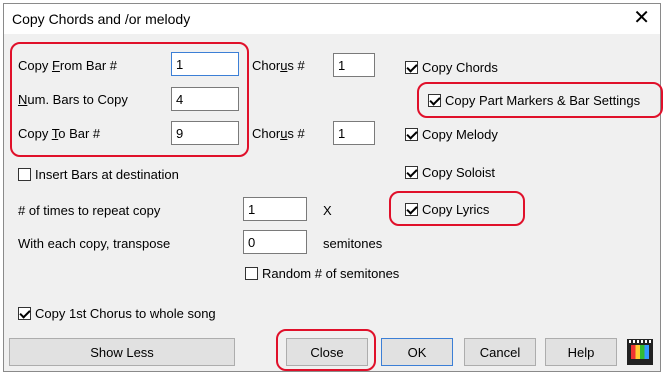 The image size is (666, 375). Describe the element at coordinates (534, 100) in the screenshot. I see `copy-part-markers-checkbox: Copy Part Markers & Bar Settings` at that location.